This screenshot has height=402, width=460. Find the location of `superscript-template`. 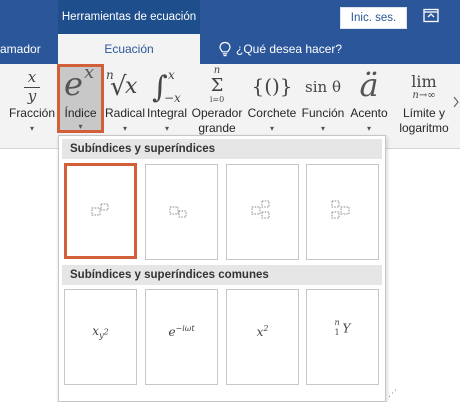

superscript-template is located at coordinates (100, 211).